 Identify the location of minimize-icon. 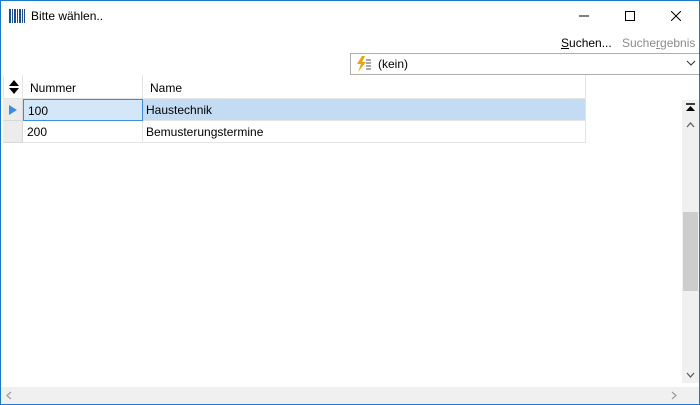
(584, 16).